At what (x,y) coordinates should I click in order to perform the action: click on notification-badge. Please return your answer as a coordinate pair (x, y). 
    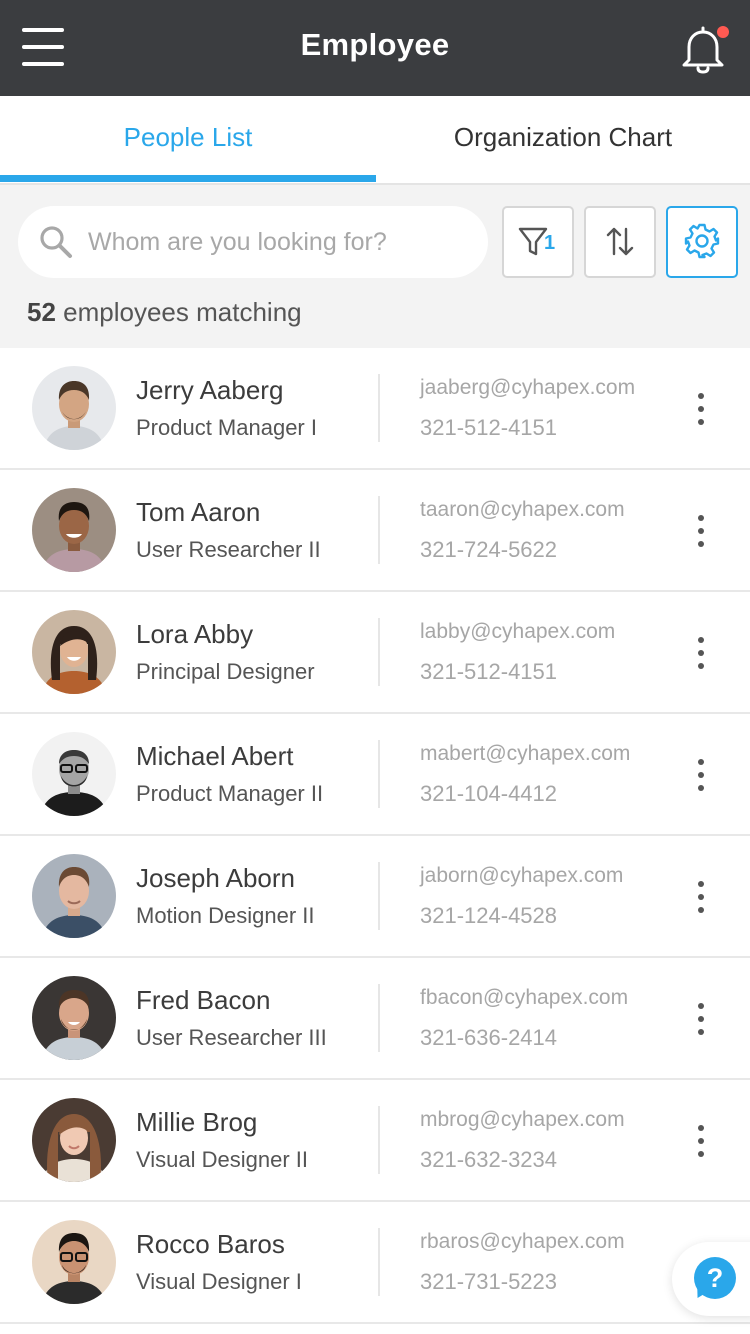
    Looking at the image, I should click on (723, 32).